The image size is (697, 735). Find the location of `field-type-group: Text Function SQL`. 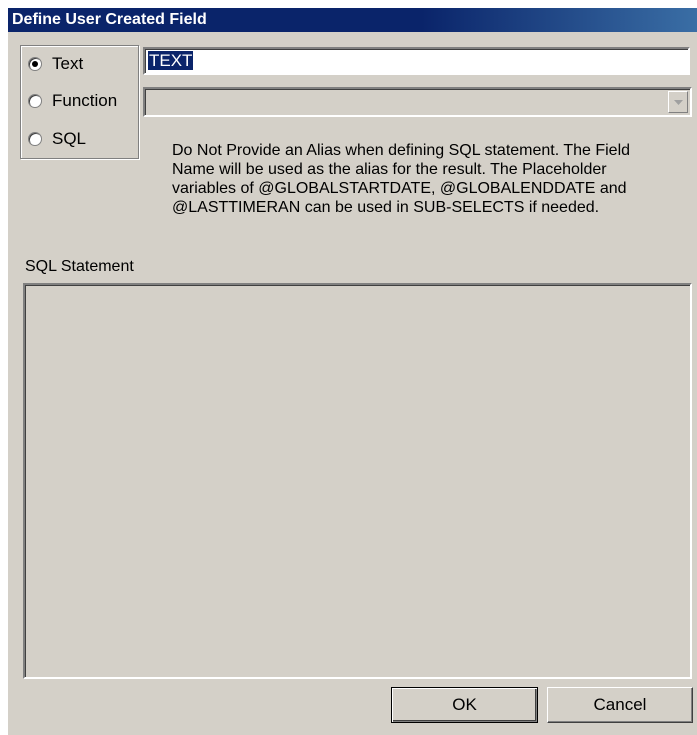

field-type-group: Text Function SQL is located at coordinates (79, 102).